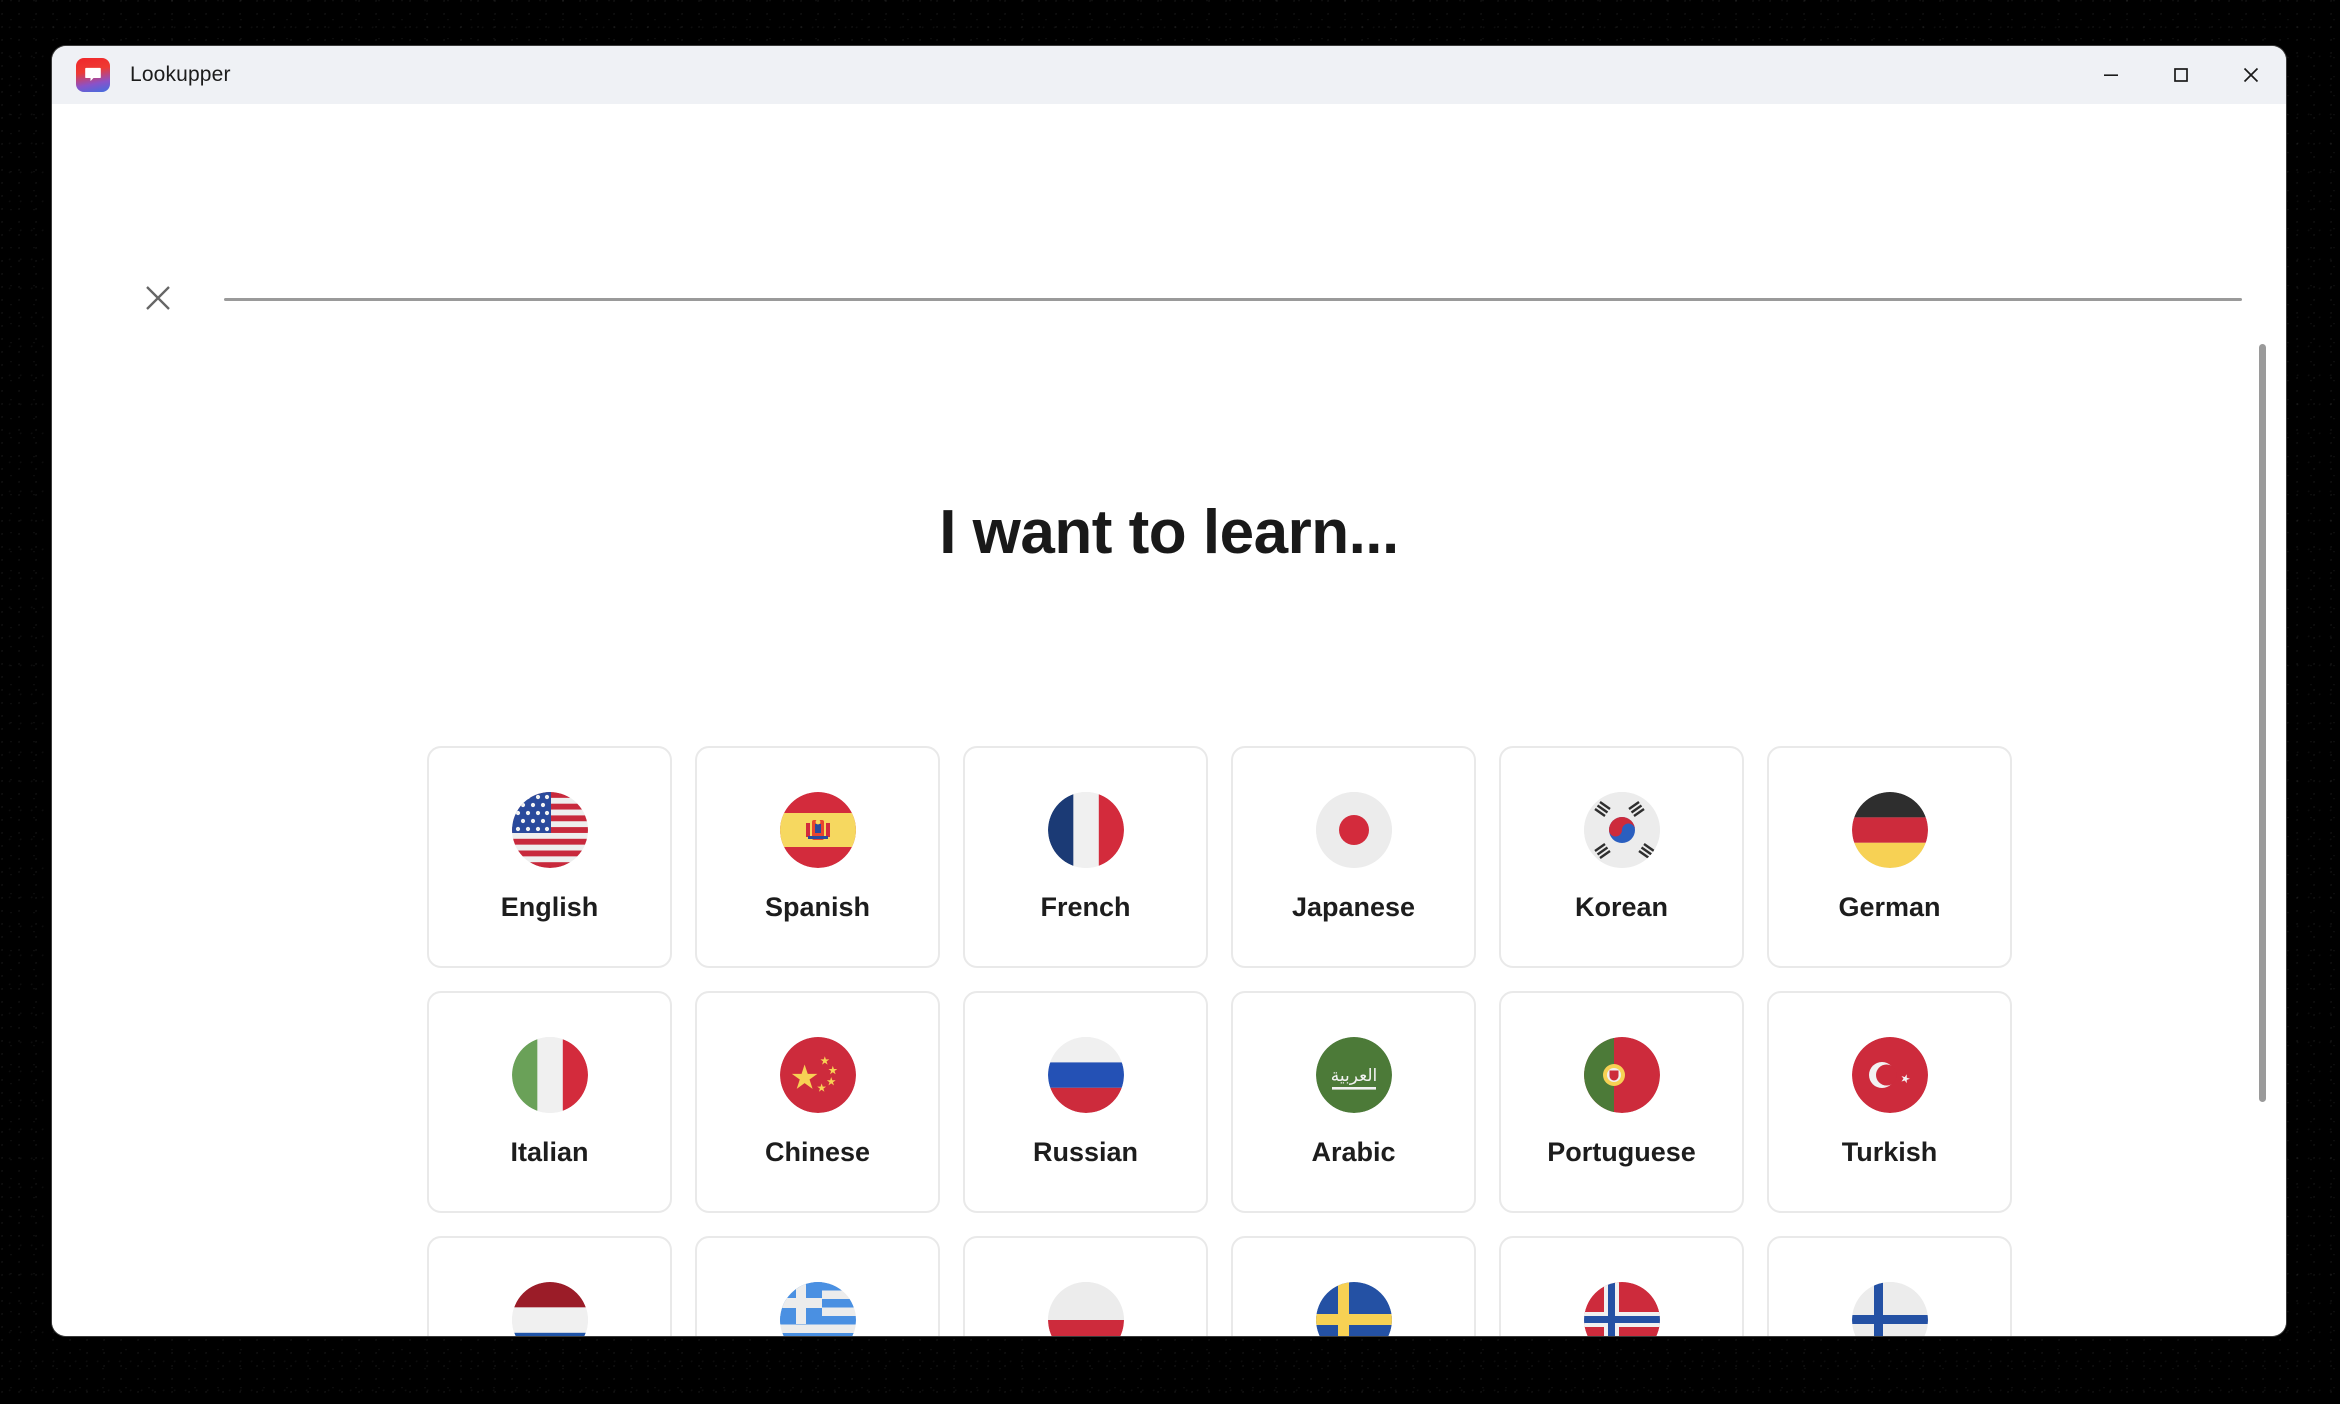  I want to click on language-card-turkish: Turkish, so click(1889, 1102).